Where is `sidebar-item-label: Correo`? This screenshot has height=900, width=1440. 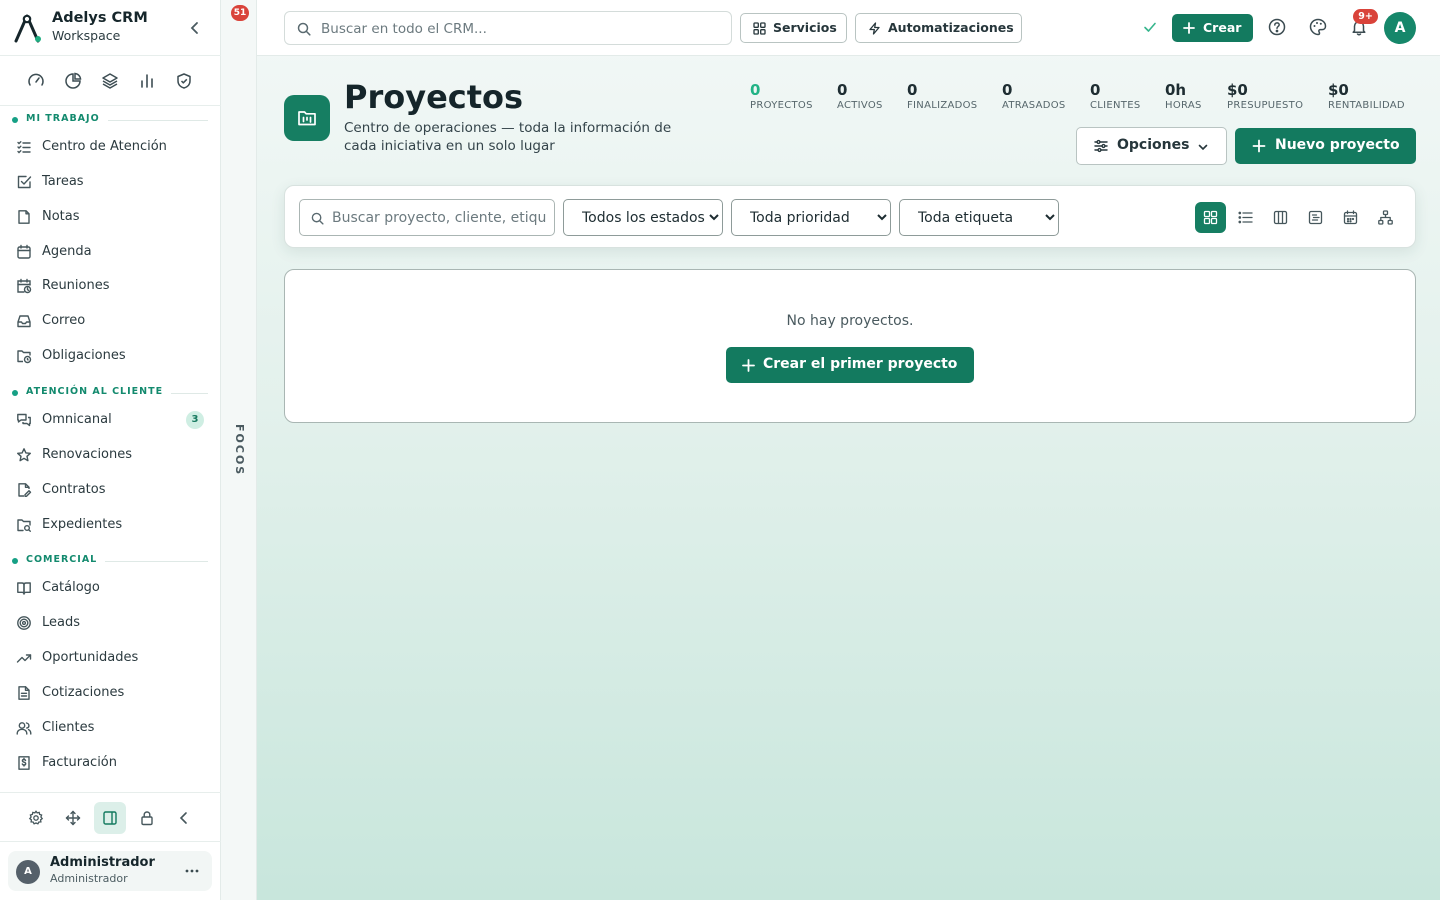 sidebar-item-label: Correo is located at coordinates (64, 320).